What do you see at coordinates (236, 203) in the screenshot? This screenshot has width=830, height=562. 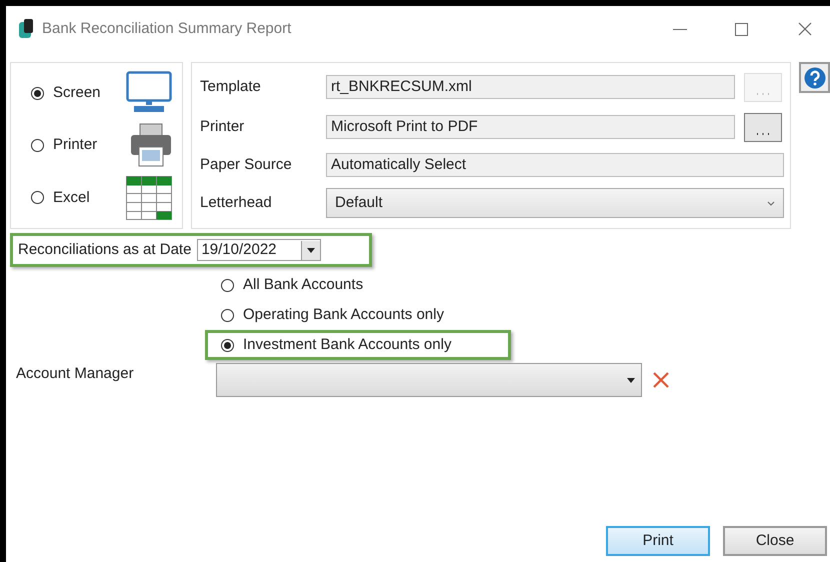 I see `field-label: Letterhead` at bounding box center [236, 203].